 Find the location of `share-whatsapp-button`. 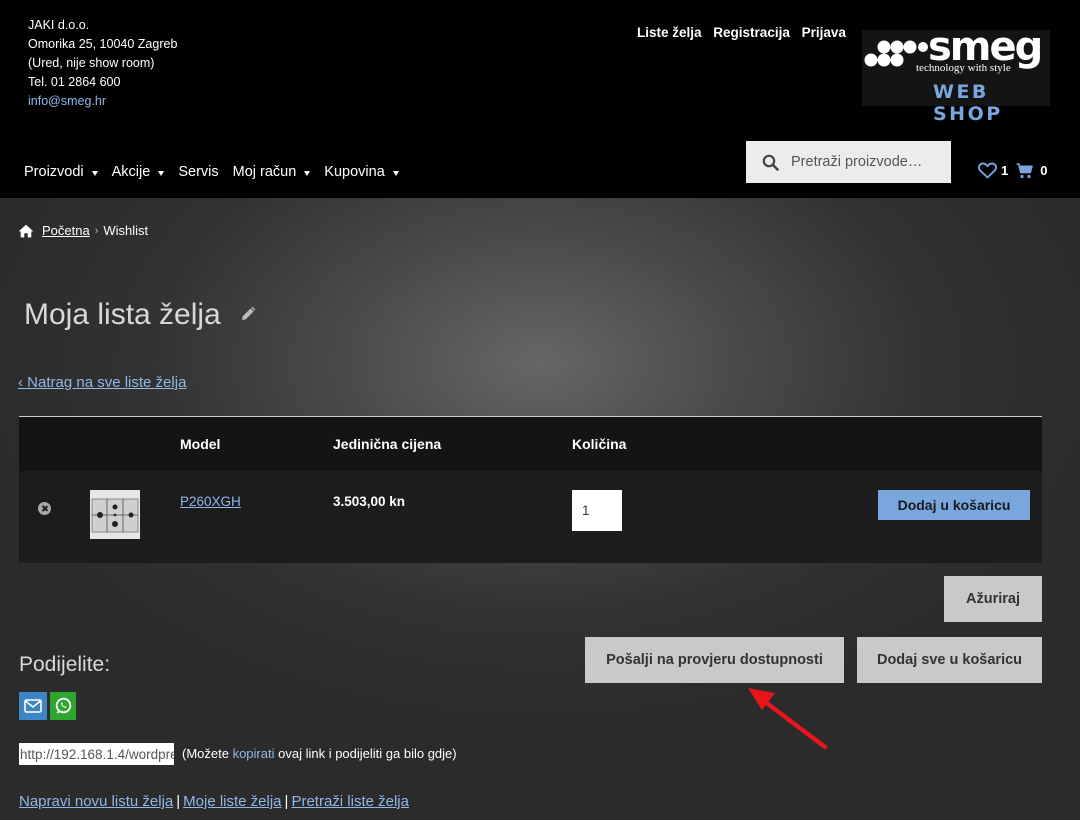

share-whatsapp-button is located at coordinates (63, 706).